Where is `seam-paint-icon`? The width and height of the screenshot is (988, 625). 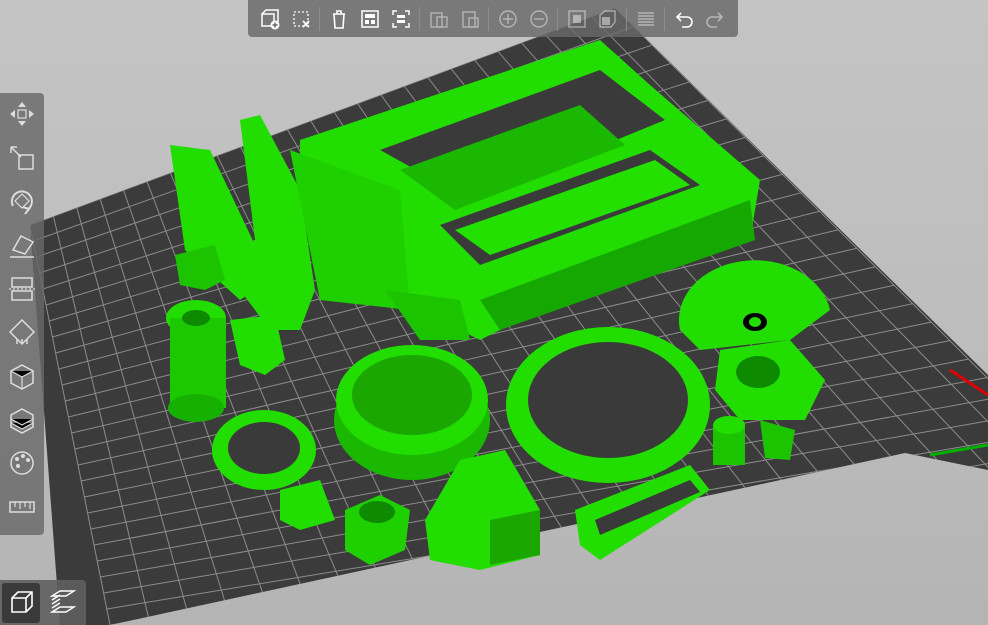
seam-paint-icon is located at coordinates (22, 377).